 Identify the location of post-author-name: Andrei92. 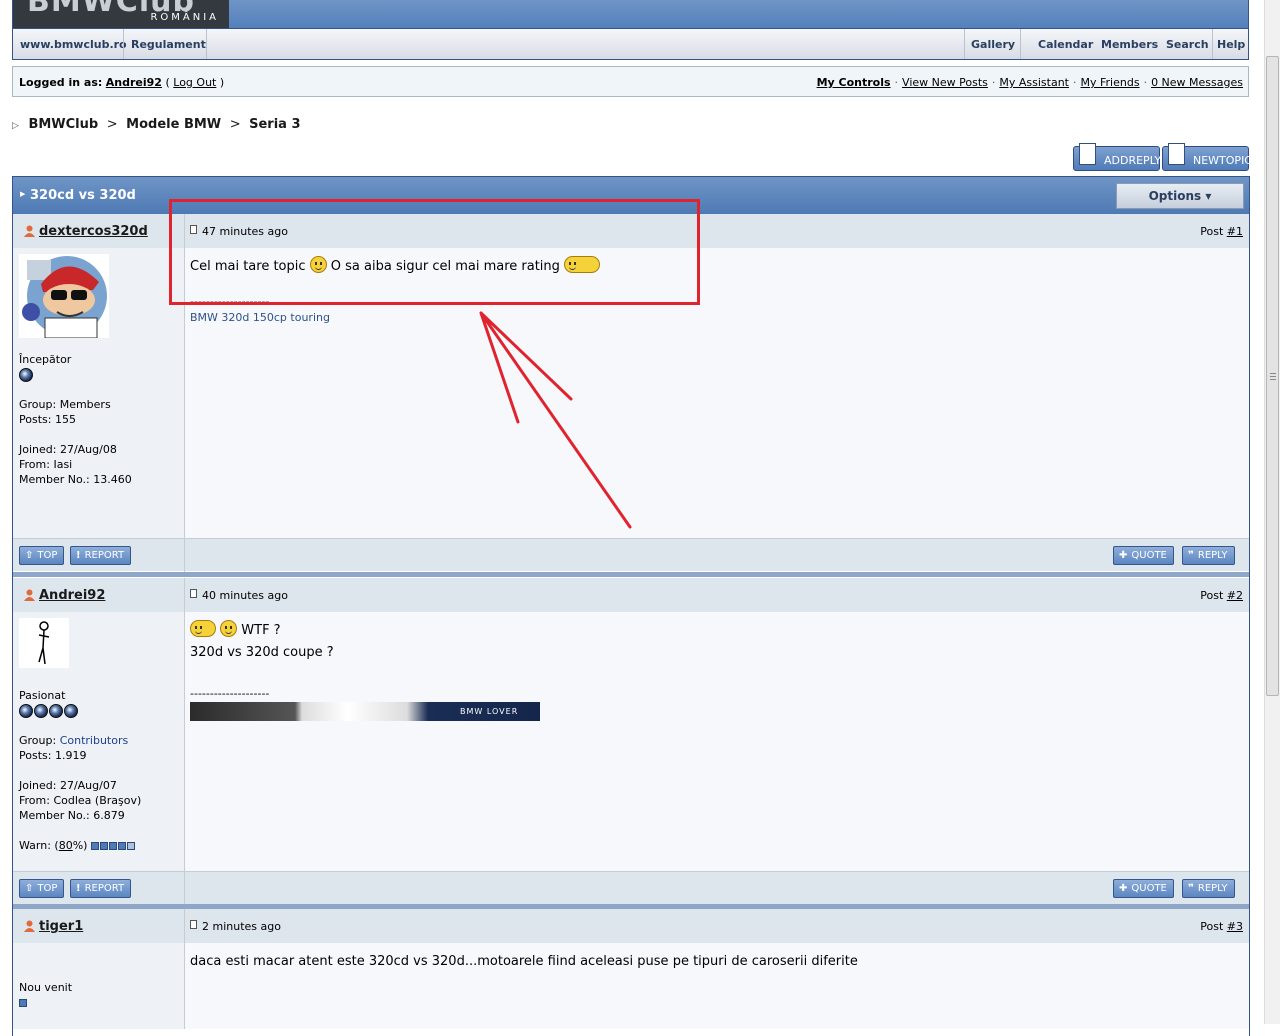
(72, 595).